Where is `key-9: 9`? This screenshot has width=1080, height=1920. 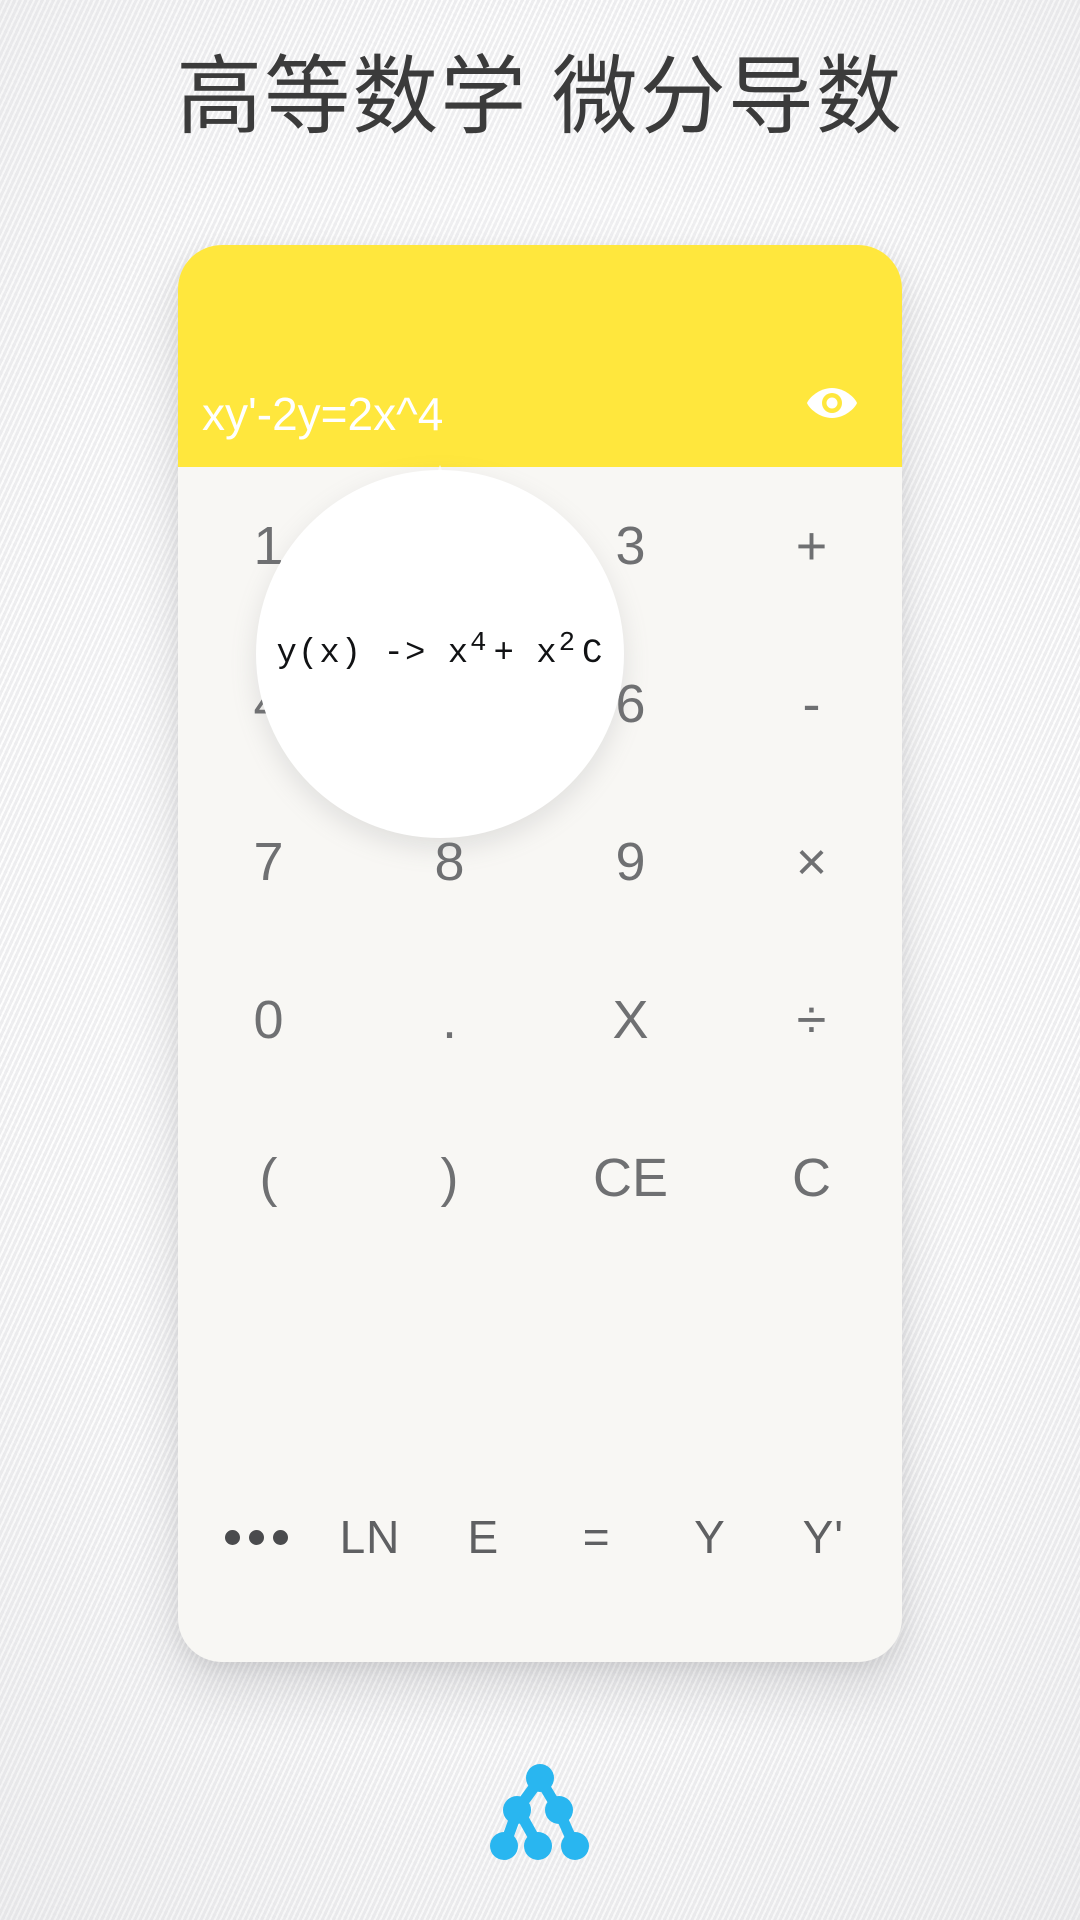
key-9: 9 is located at coordinates (630, 862).